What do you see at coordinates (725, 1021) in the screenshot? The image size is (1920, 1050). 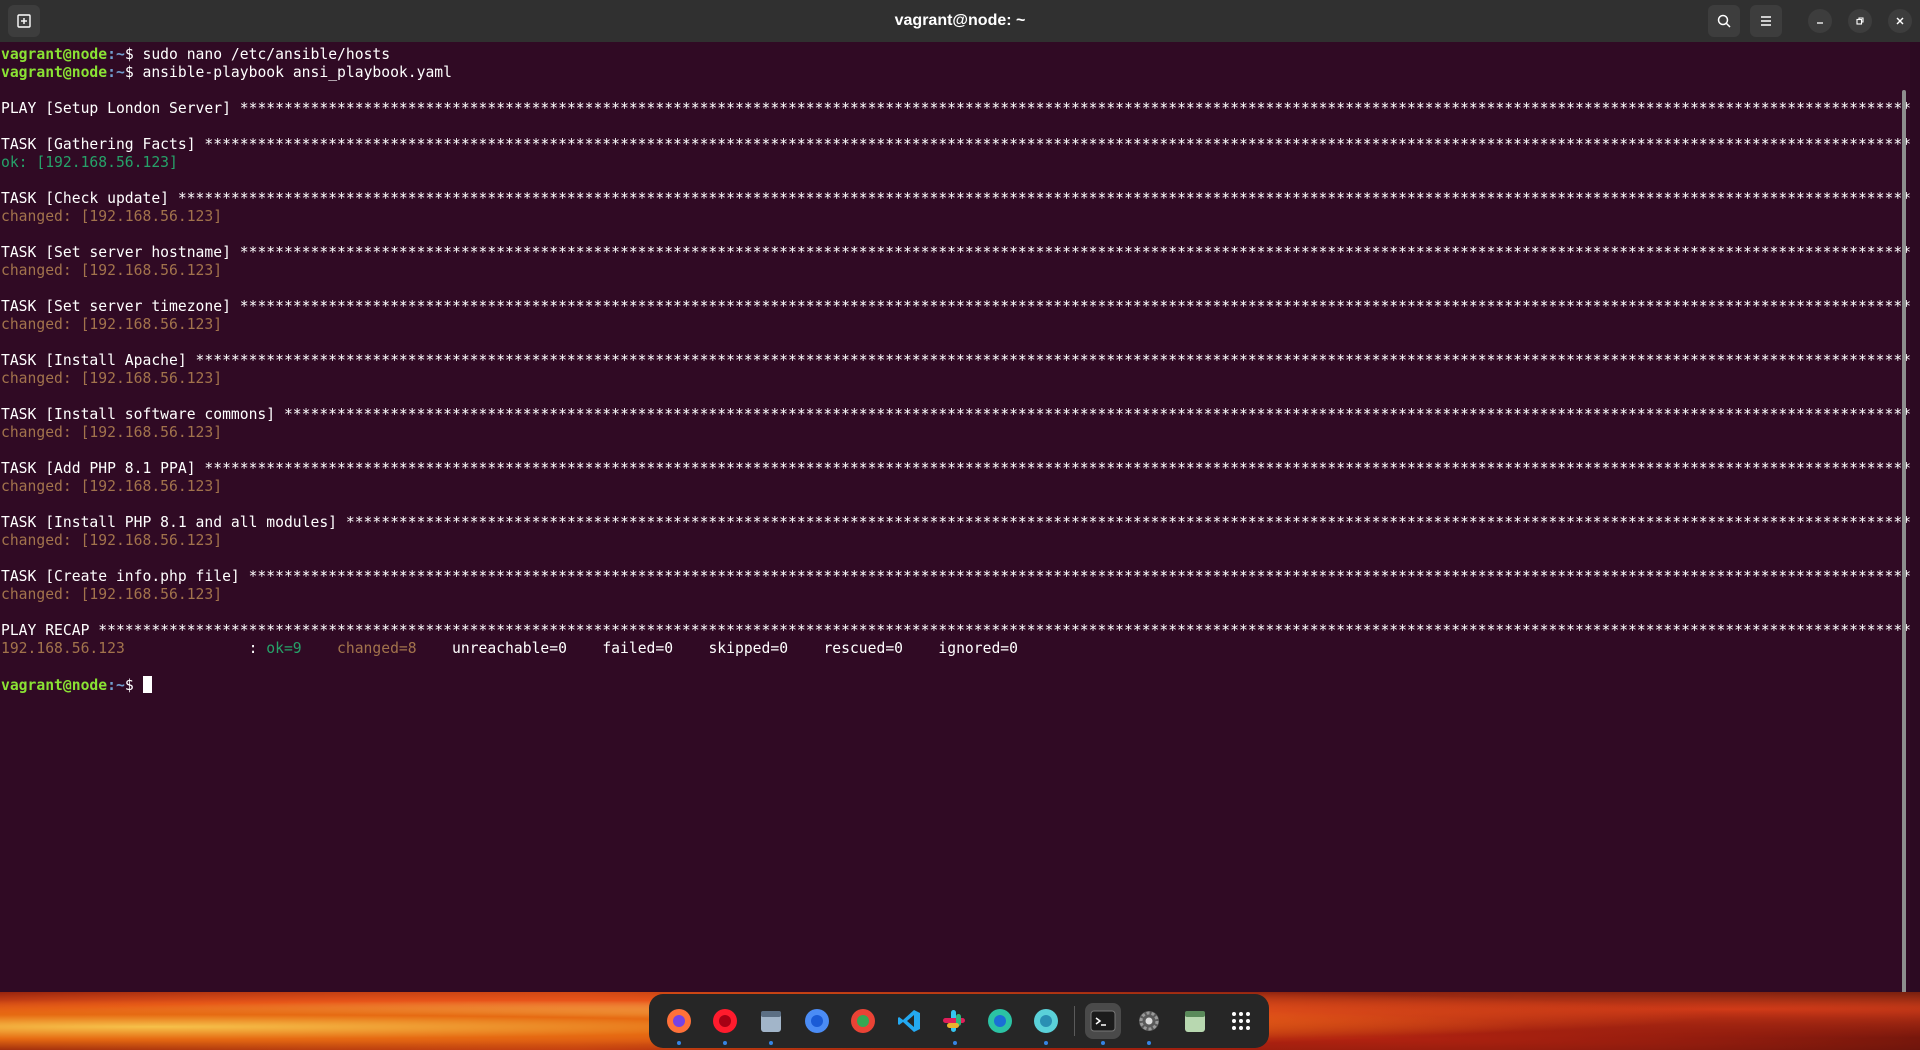 I see `opera-icon` at bounding box center [725, 1021].